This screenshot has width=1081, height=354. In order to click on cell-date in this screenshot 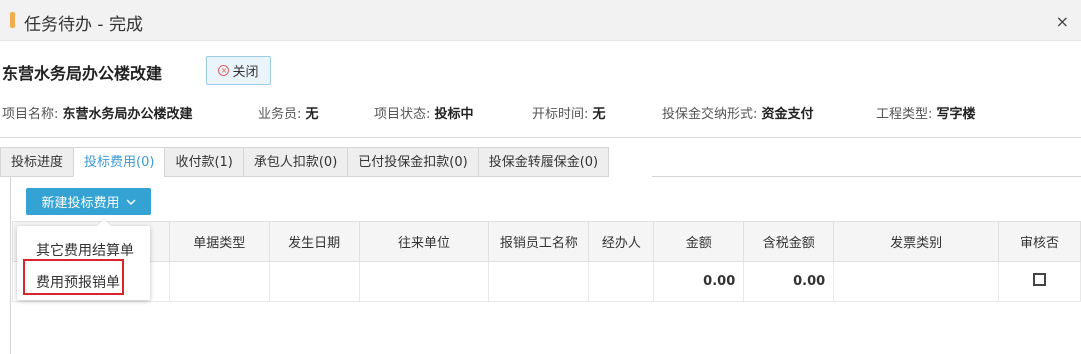, I will do `click(314, 281)`.